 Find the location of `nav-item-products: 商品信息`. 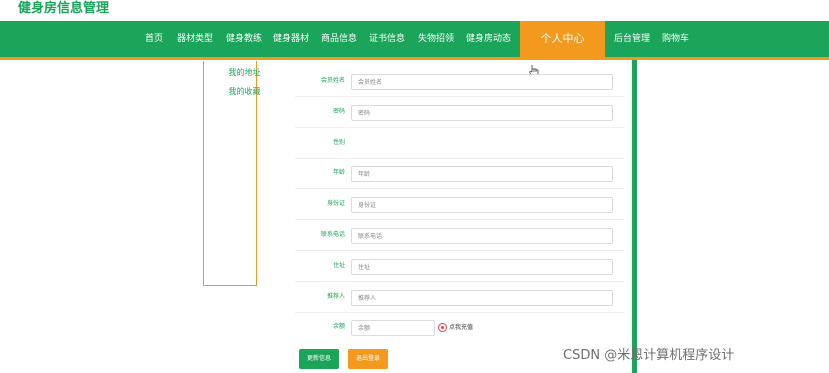

nav-item-products: 商品信息 is located at coordinates (339, 39).